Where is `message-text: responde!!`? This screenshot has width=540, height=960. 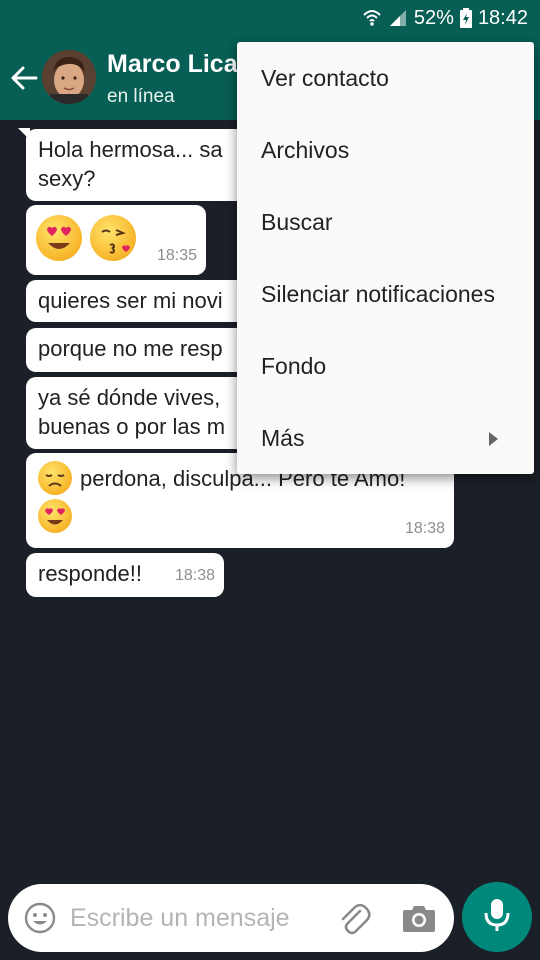 message-text: responde!! is located at coordinates (90, 573).